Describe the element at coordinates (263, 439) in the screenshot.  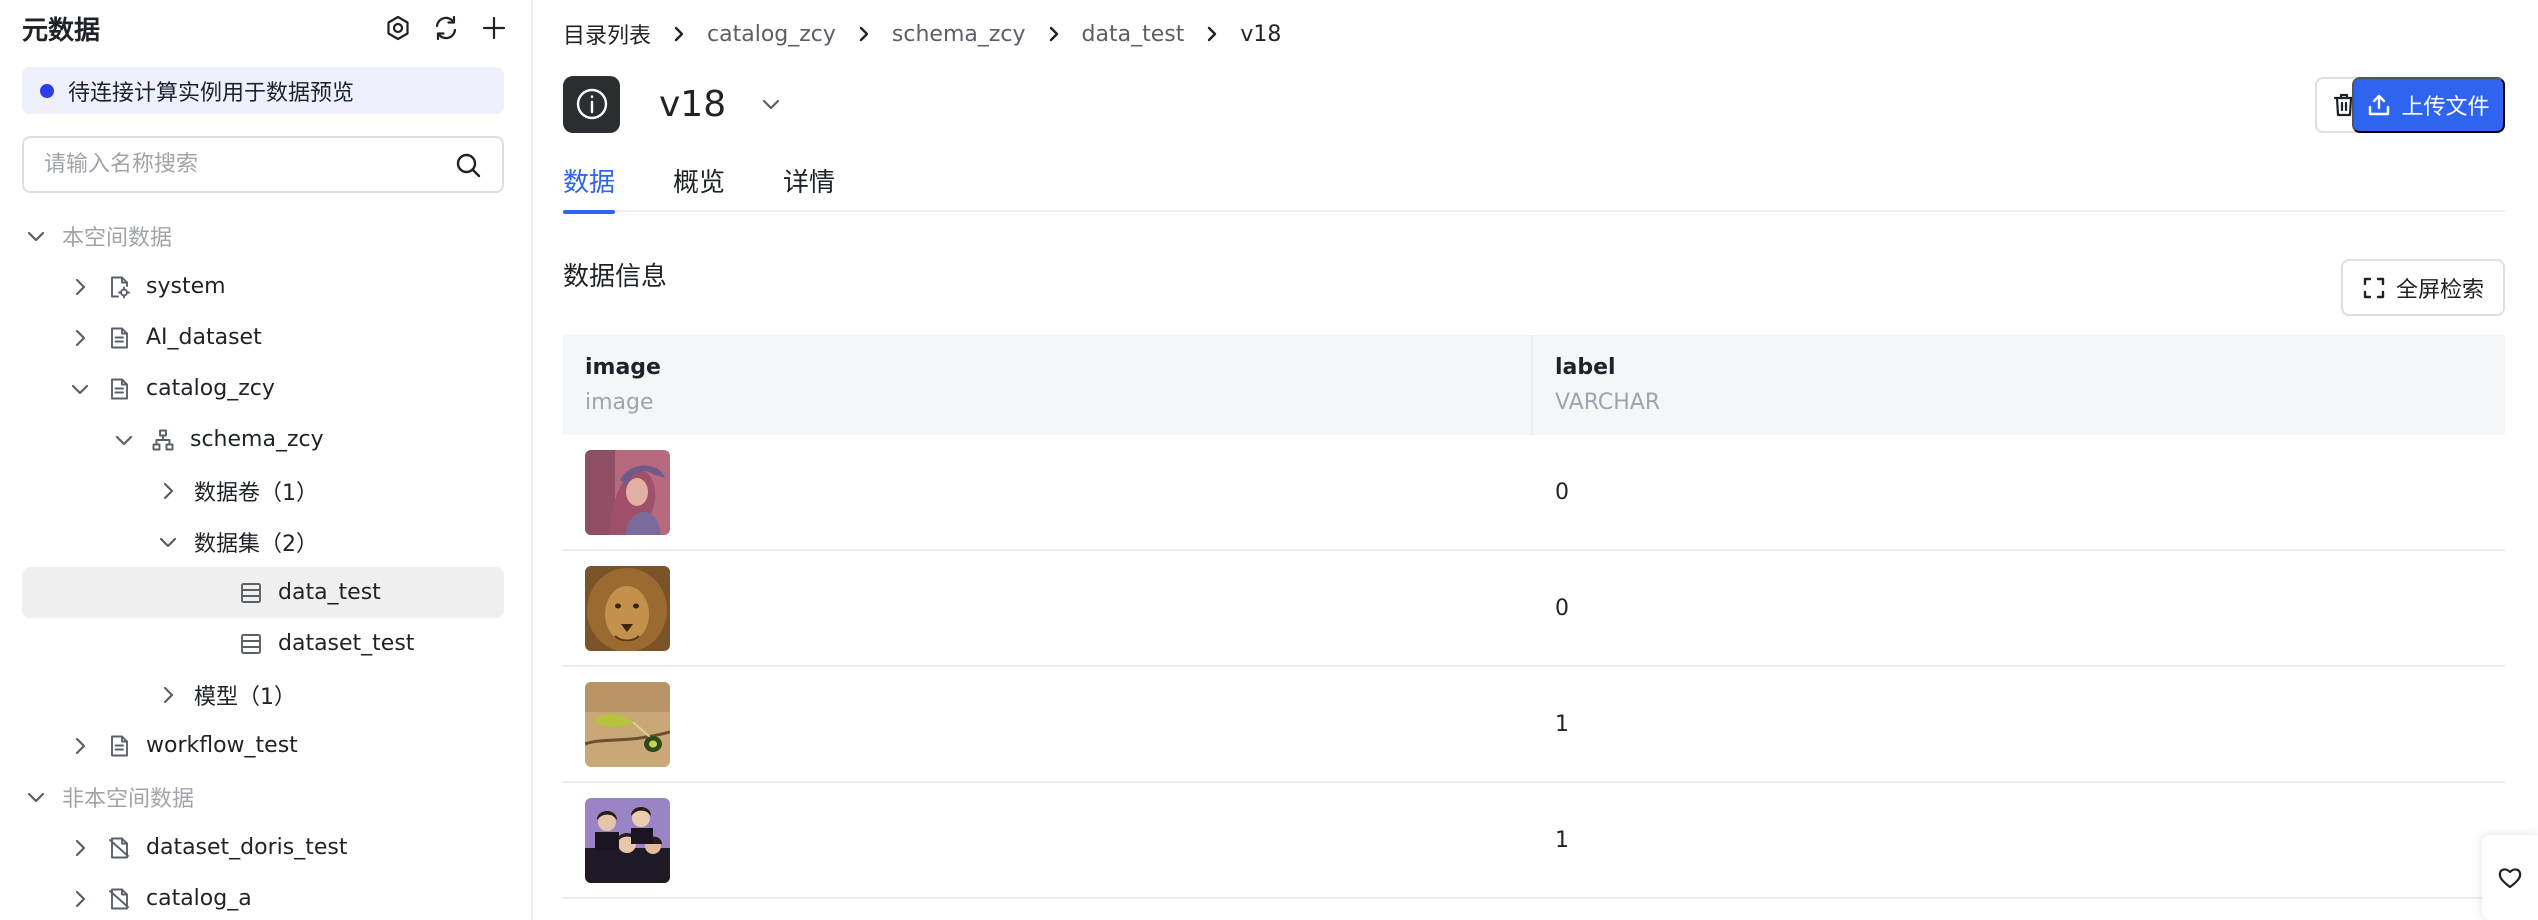
I see `tree-node: schema_zcy` at that location.